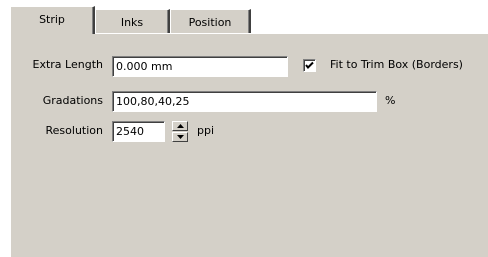 The width and height of the screenshot is (488, 257). What do you see at coordinates (244, 101) in the screenshot?
I see `gradations-input: 100,80,40,25` at bounding box center [244, 101].